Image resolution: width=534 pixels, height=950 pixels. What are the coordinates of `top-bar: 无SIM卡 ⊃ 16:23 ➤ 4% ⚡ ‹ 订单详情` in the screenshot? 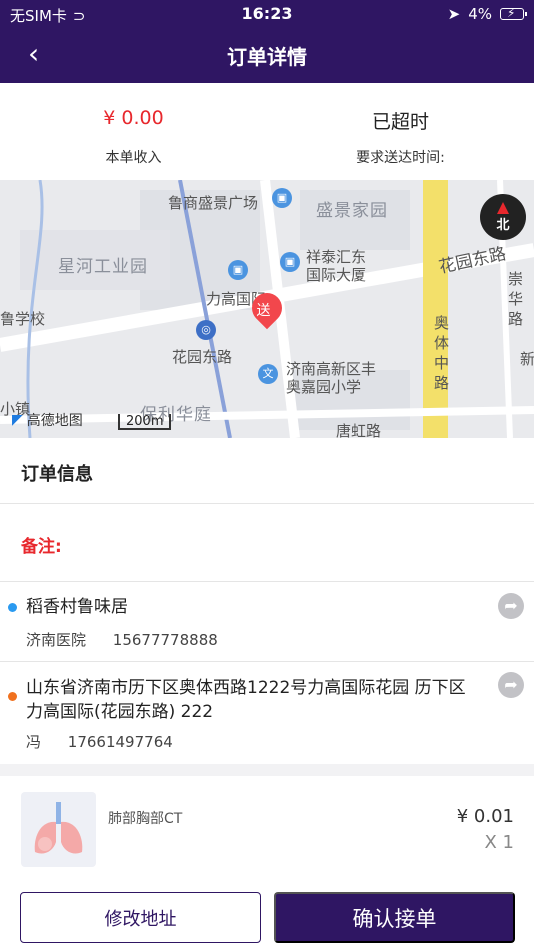 It's located at (267, 41).